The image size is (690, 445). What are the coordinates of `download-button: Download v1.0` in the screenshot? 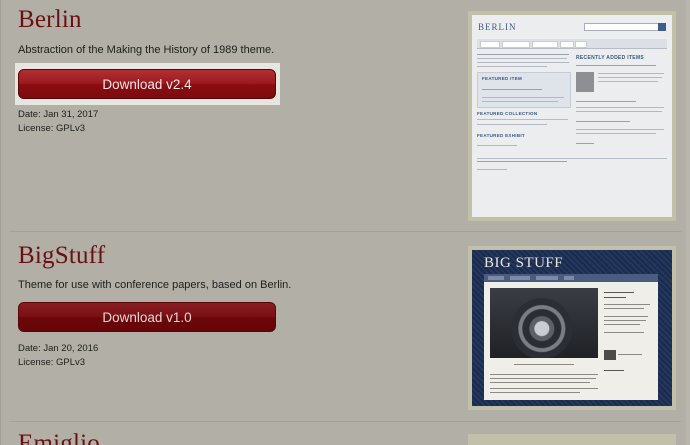 It's located at (147, 317).